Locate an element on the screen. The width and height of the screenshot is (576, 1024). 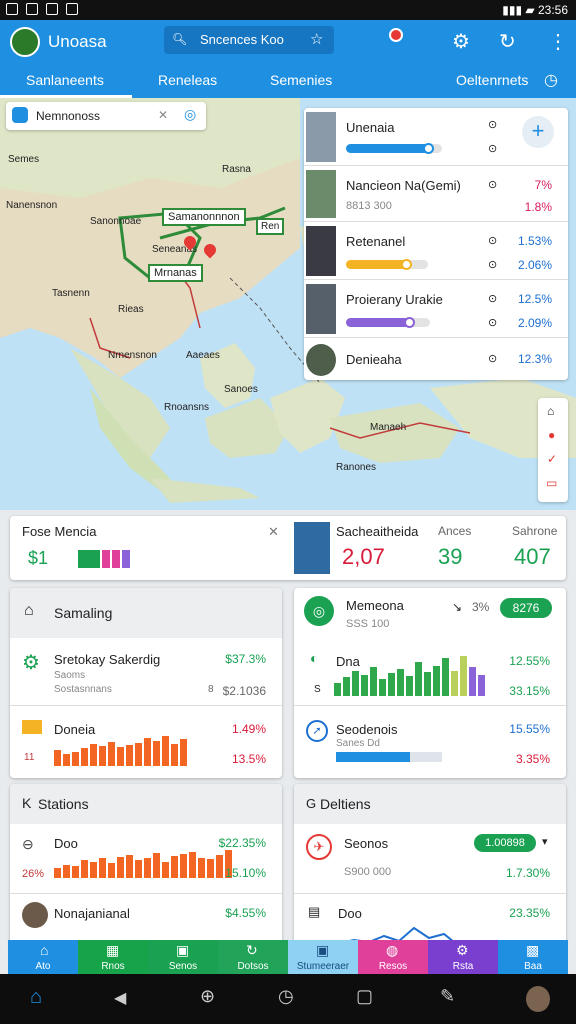
list-item: ◐ S Dna 12.55% 33.15% is located at coordinates (430, 673).